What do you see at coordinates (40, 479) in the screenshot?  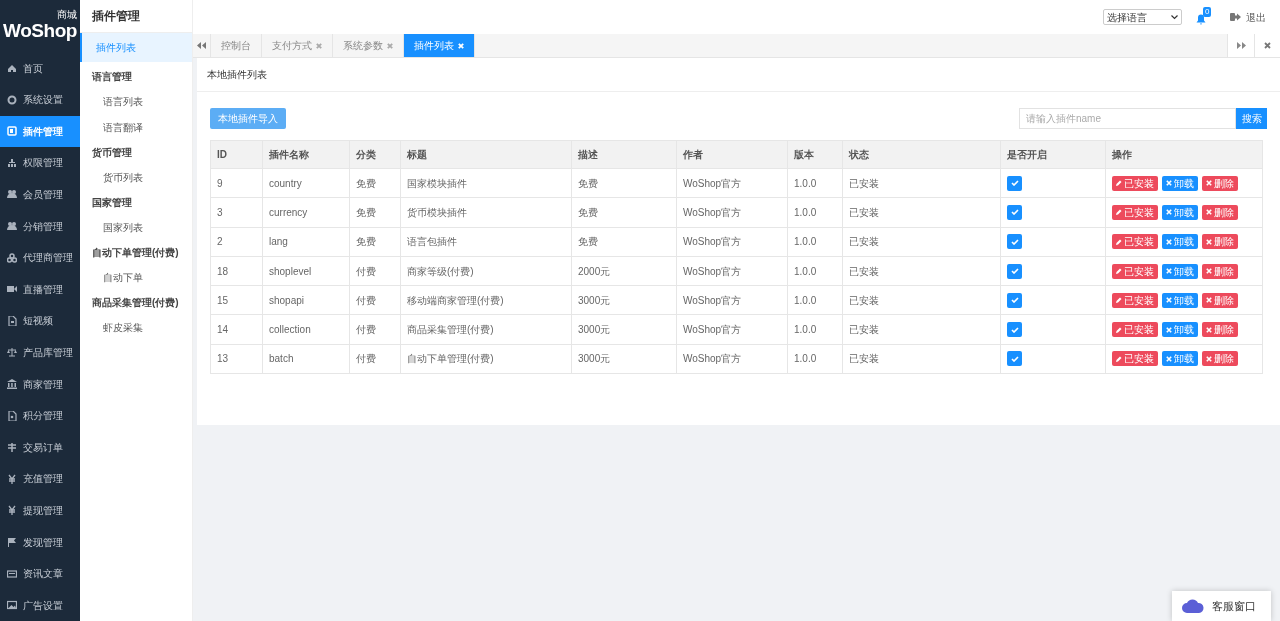 I see `sidebar-item: 充值管理` at bounding box center [40, 479].